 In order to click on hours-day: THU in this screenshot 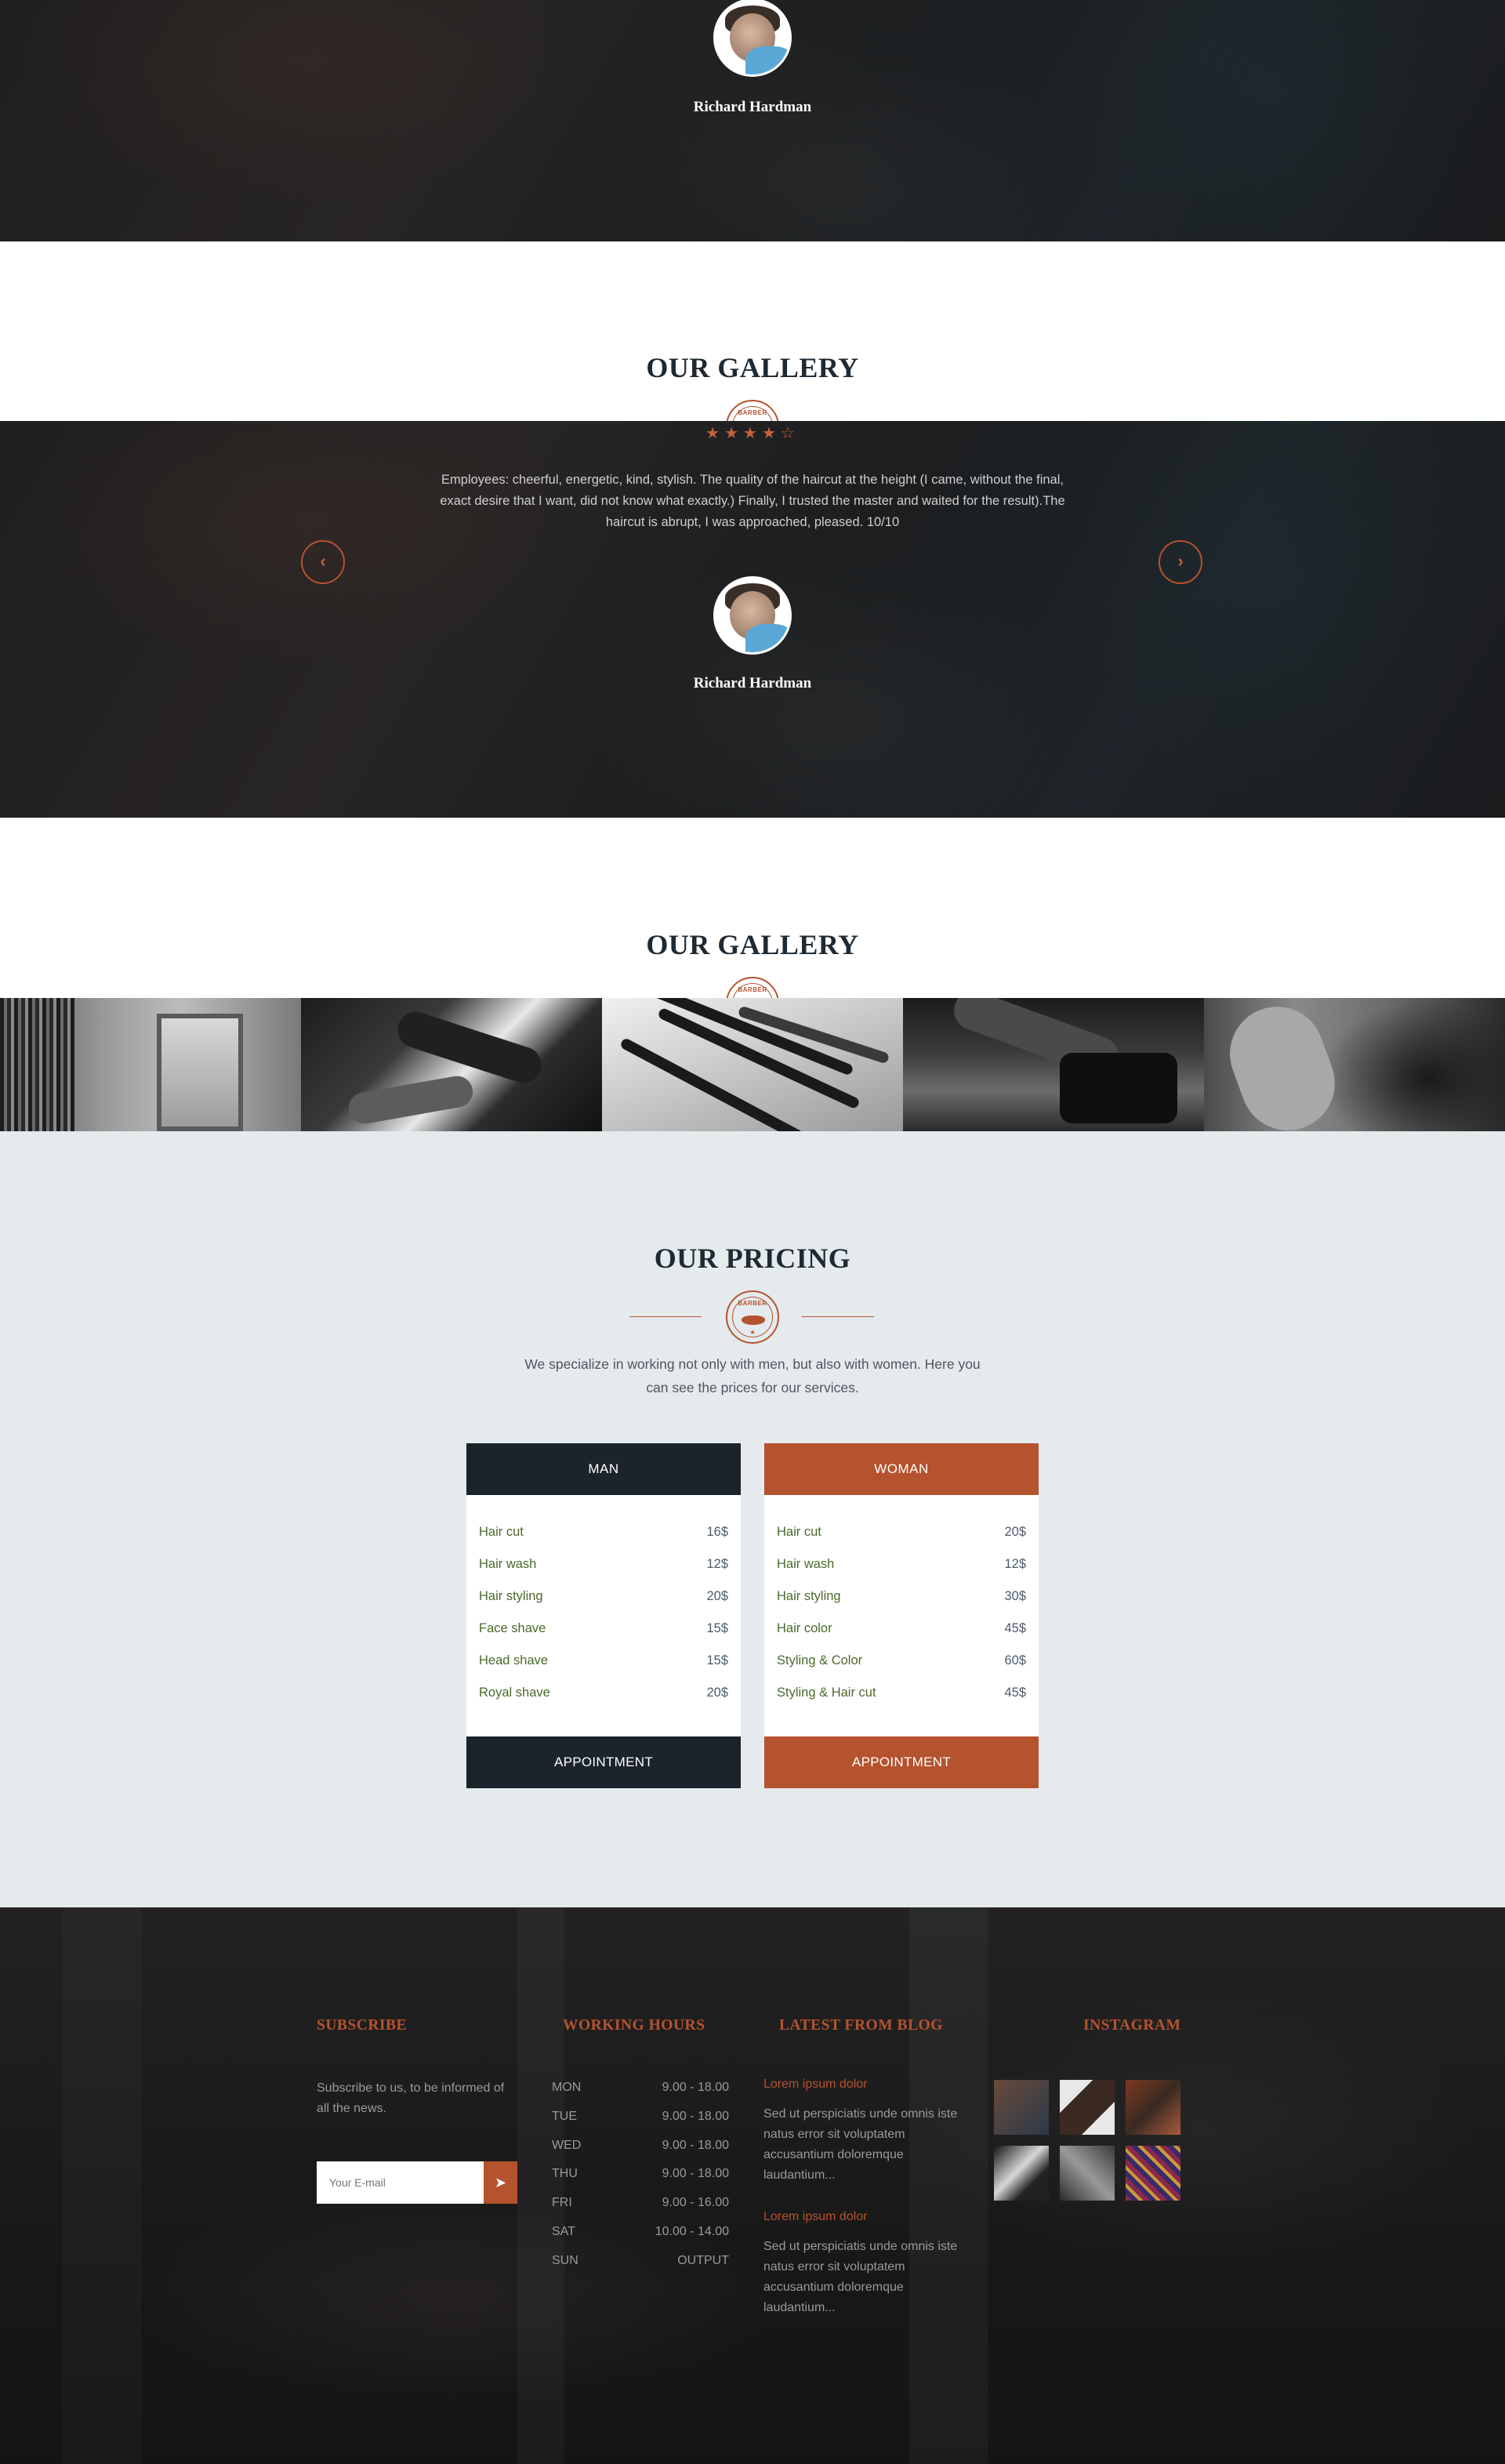, I will do `click(565, 2174)`.